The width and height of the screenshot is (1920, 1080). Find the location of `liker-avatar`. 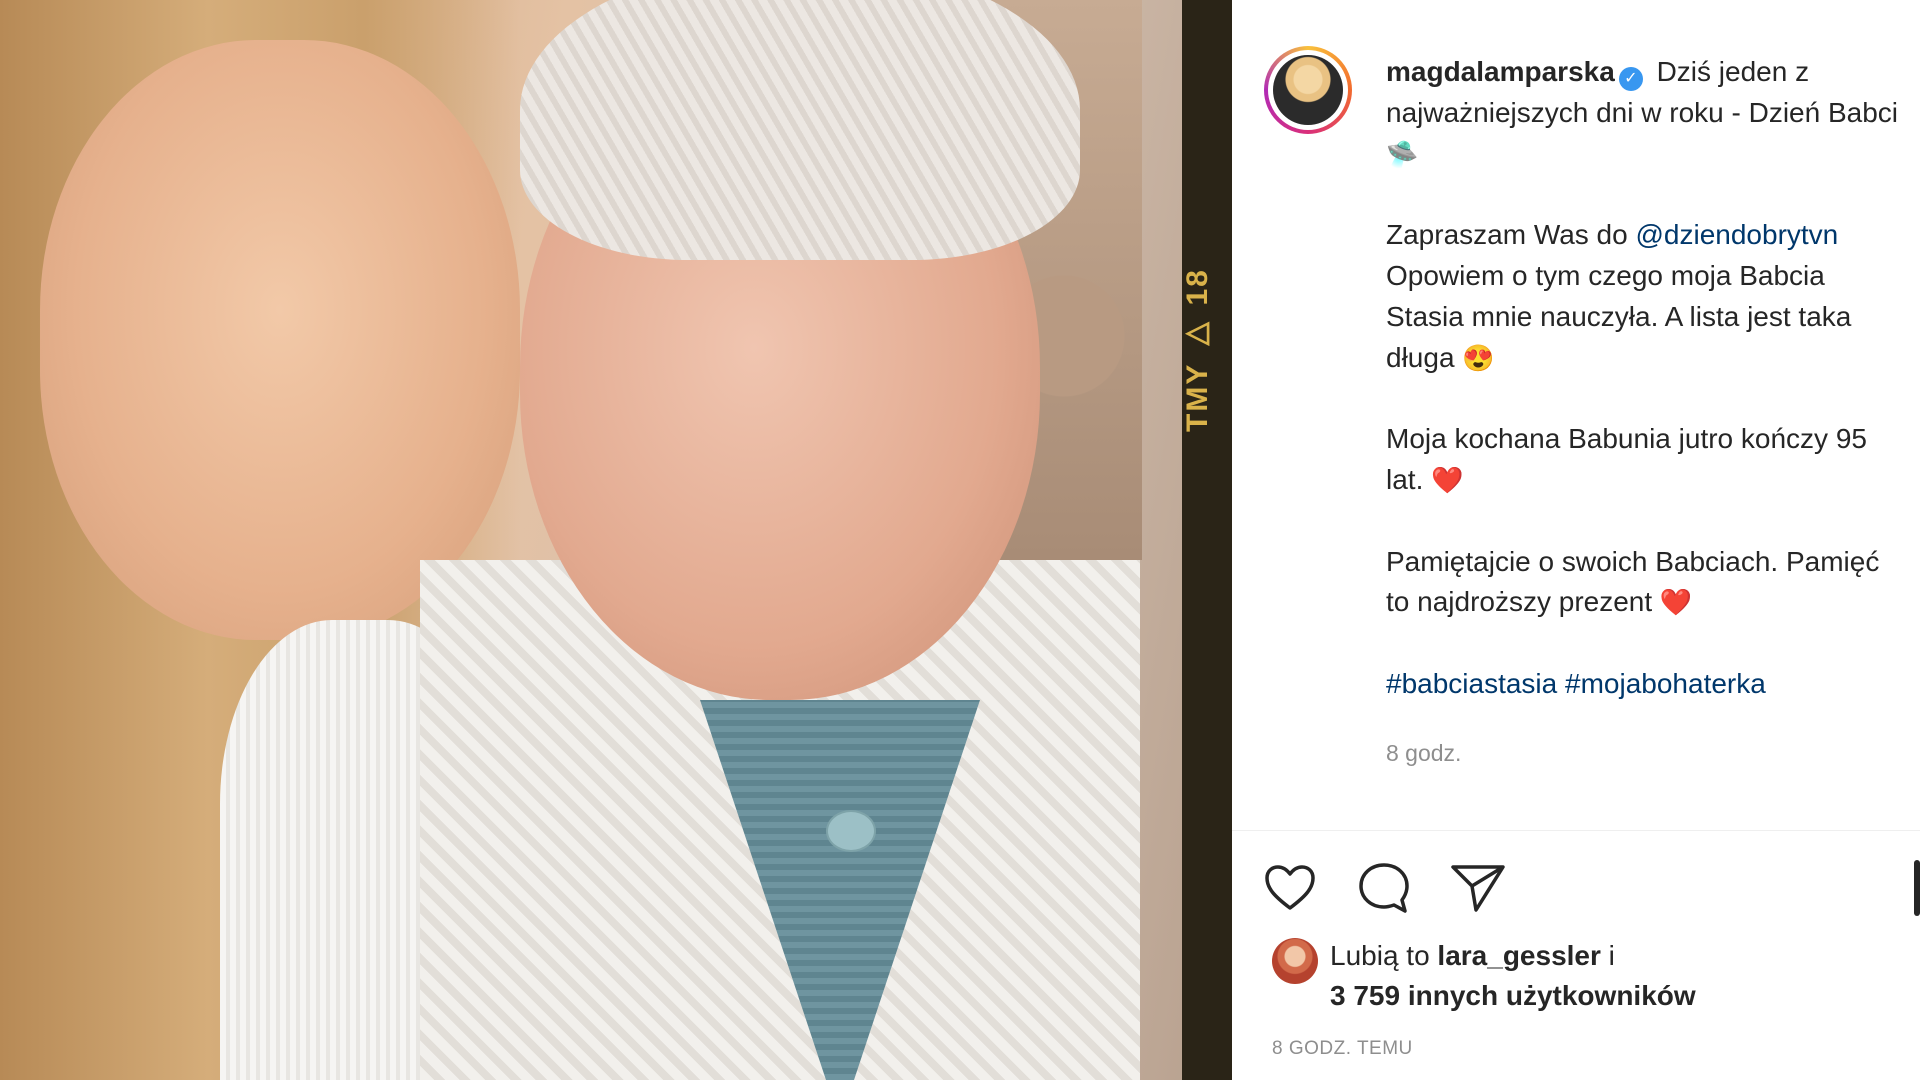

liker-avatar is located at coordinates (1295, 961).